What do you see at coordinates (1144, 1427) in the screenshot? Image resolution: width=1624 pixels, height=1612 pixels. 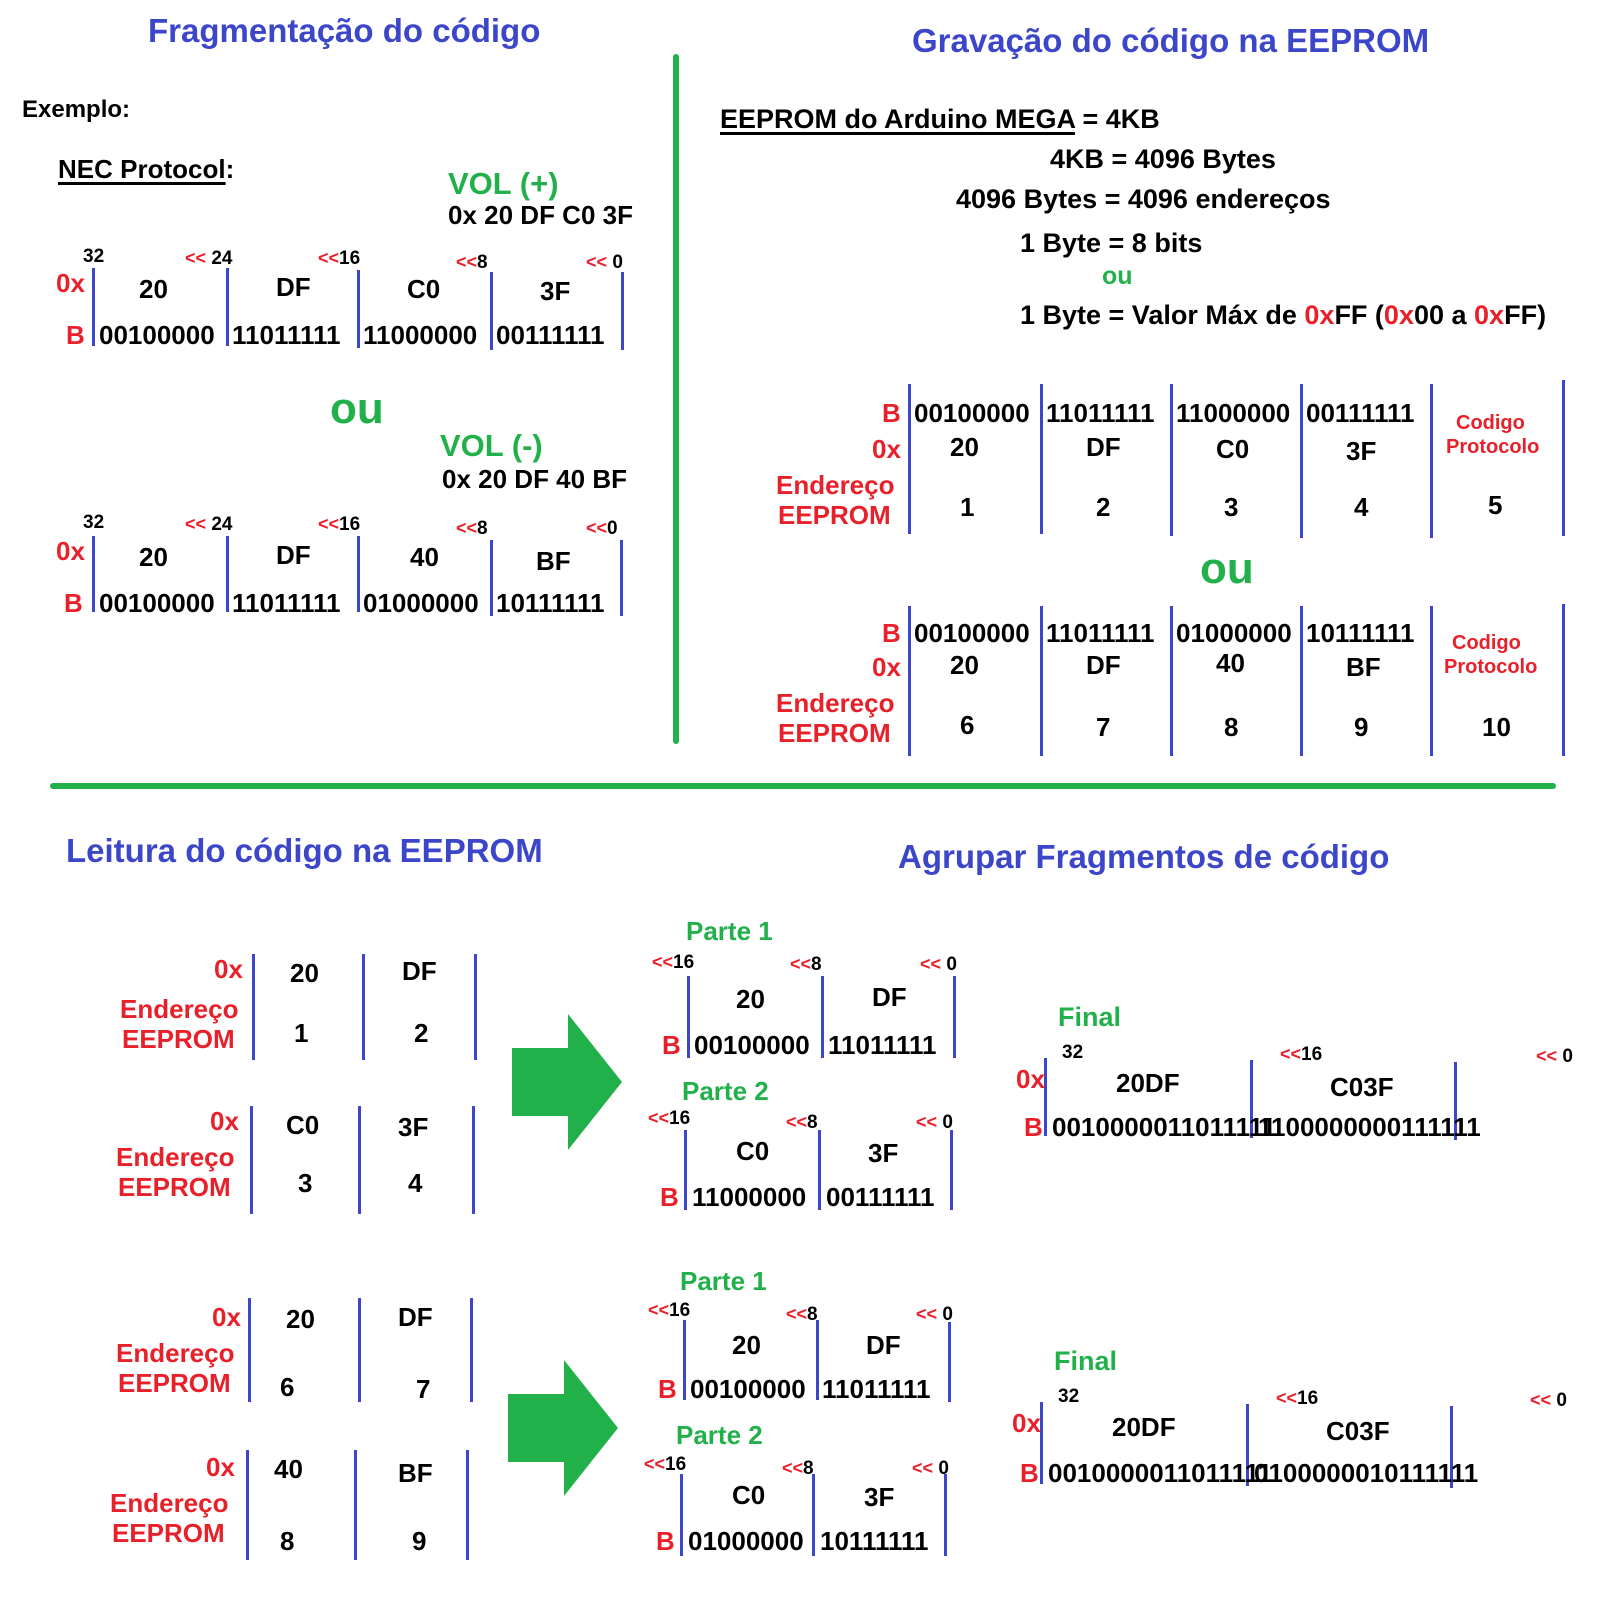 I see `hex-word: 20DF` at bounding box center [1144, 1427].